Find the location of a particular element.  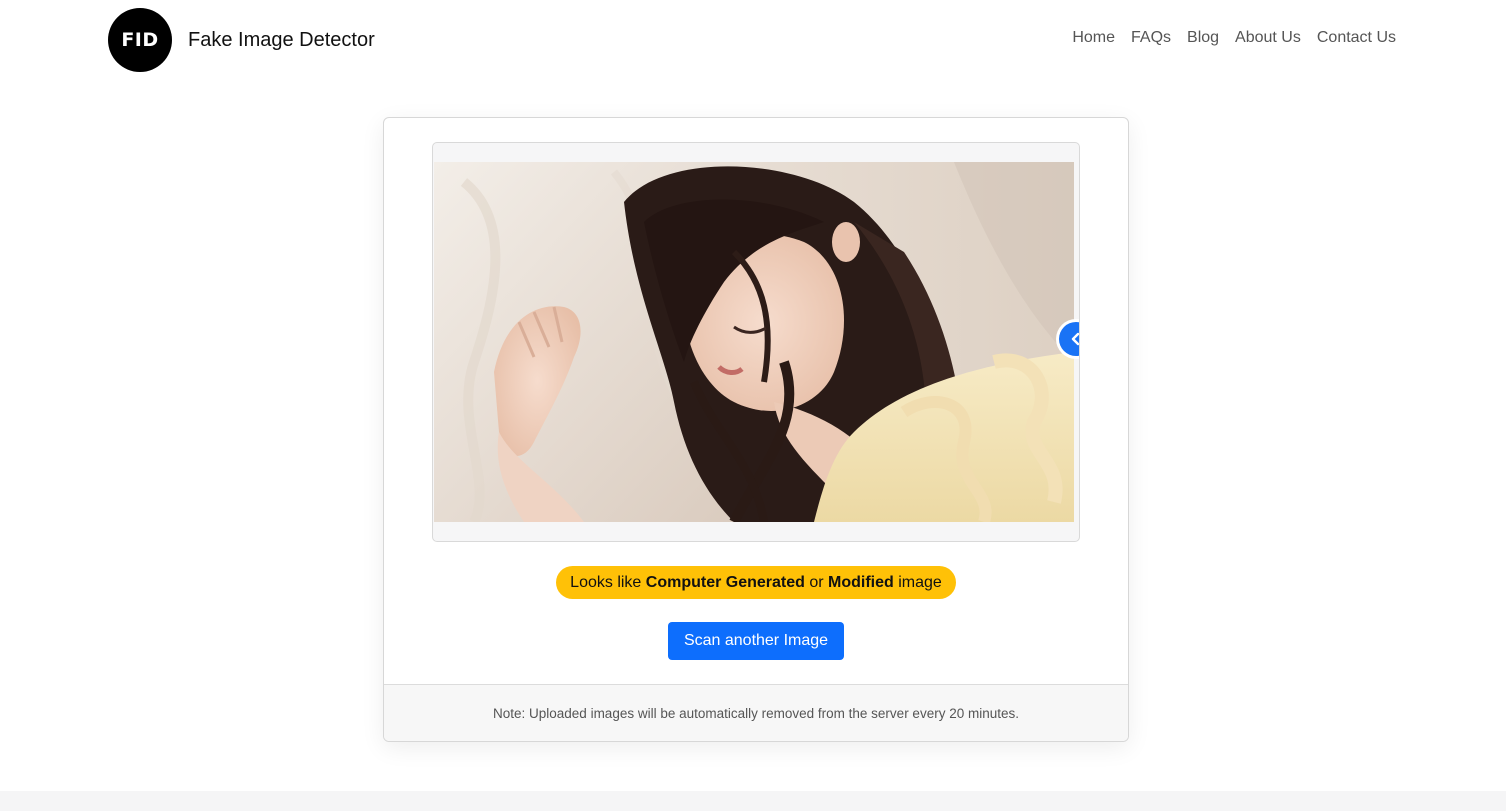

nav-contact-us: Contact Us is located at coordinates (1356, 37).